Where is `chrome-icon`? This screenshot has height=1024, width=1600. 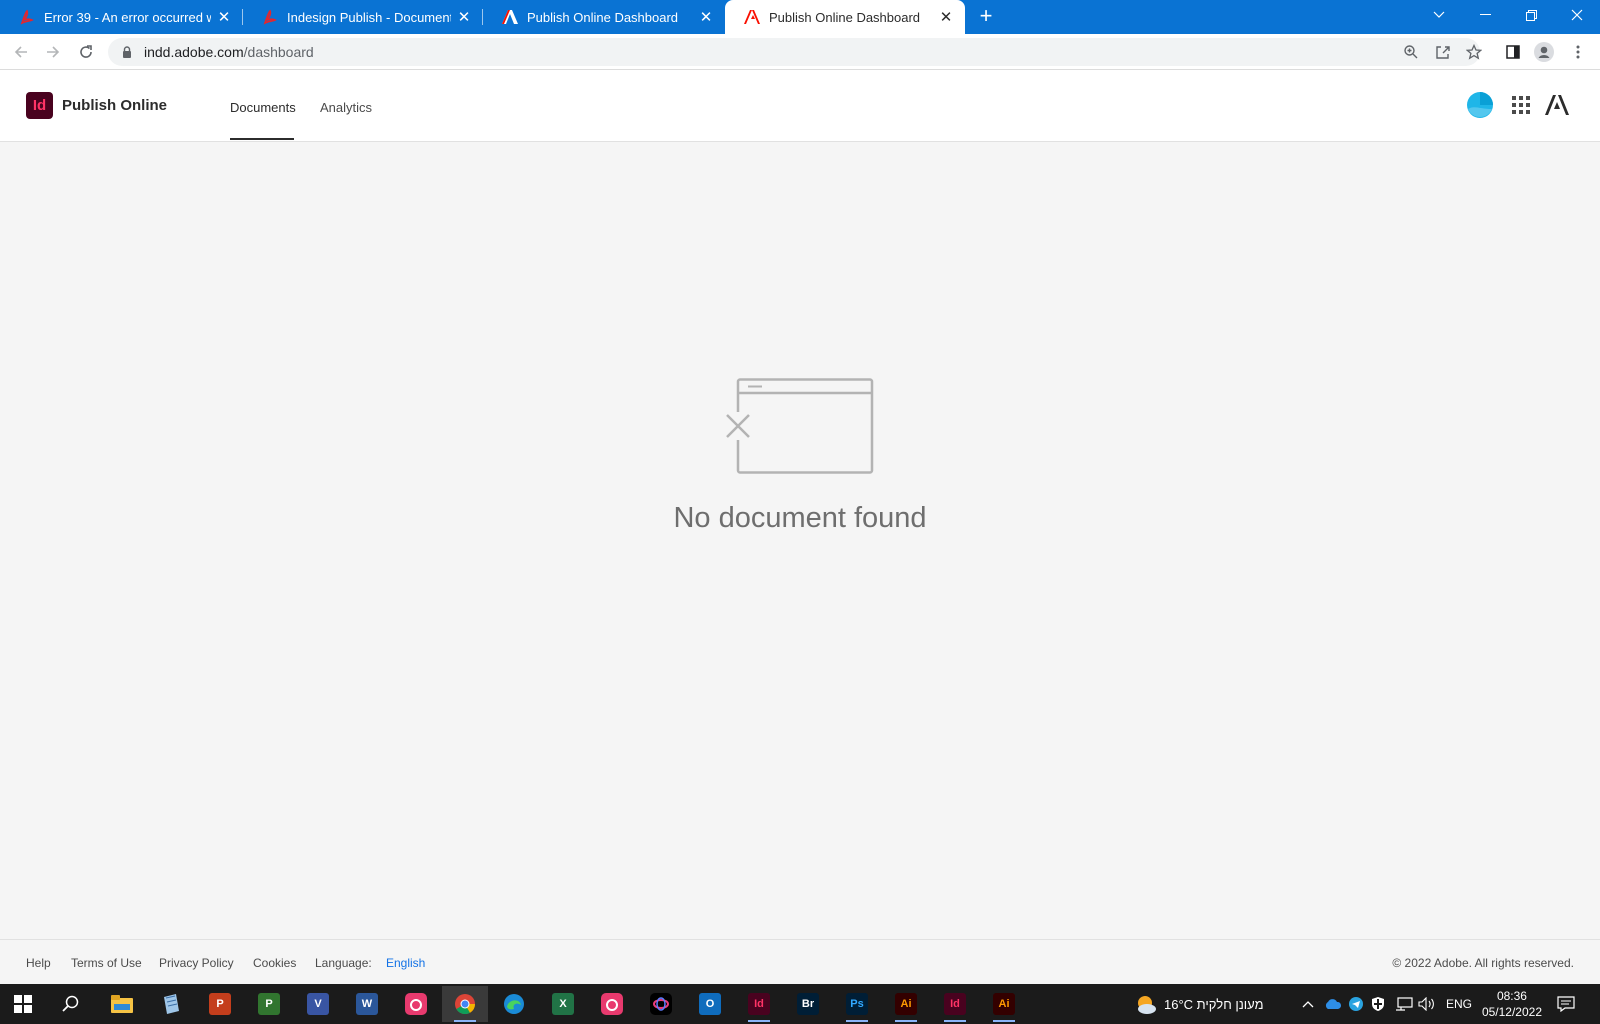
chrome-icon is located at coordinates (465, 1004).